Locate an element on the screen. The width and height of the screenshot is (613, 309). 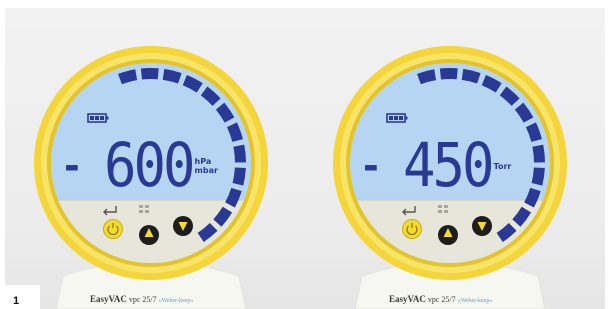
lcd-reading: - 600 hPa mbar is located at coordinates (151, 165).